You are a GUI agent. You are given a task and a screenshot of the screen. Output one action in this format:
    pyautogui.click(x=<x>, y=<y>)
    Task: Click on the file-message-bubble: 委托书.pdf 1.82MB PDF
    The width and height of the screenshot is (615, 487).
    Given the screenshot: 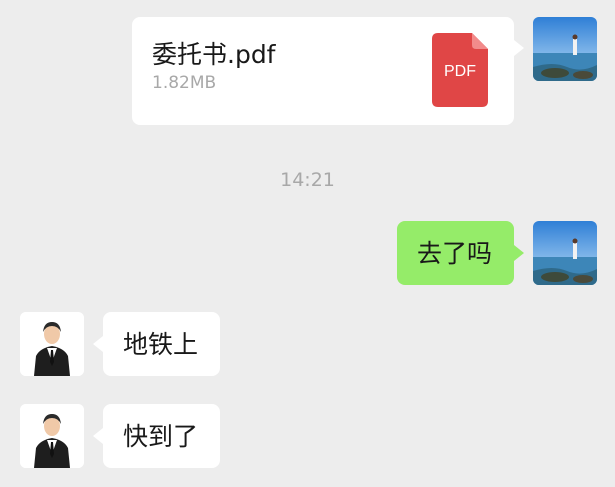 What is the action you would take?
    pyautogui.click(x=323, y=71)
    